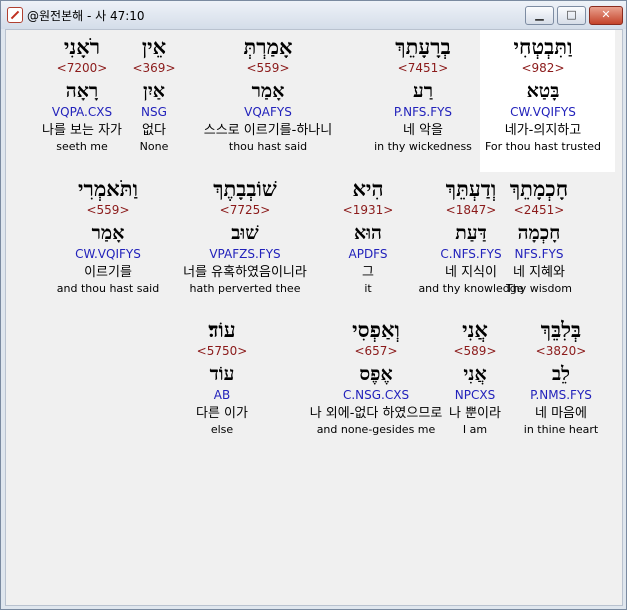 The image size is (627, 610). Describe the element at coordinates (423, 46) in the screenshot. I see `hebrew-word: בְרָעָתֵךְ` at that location.